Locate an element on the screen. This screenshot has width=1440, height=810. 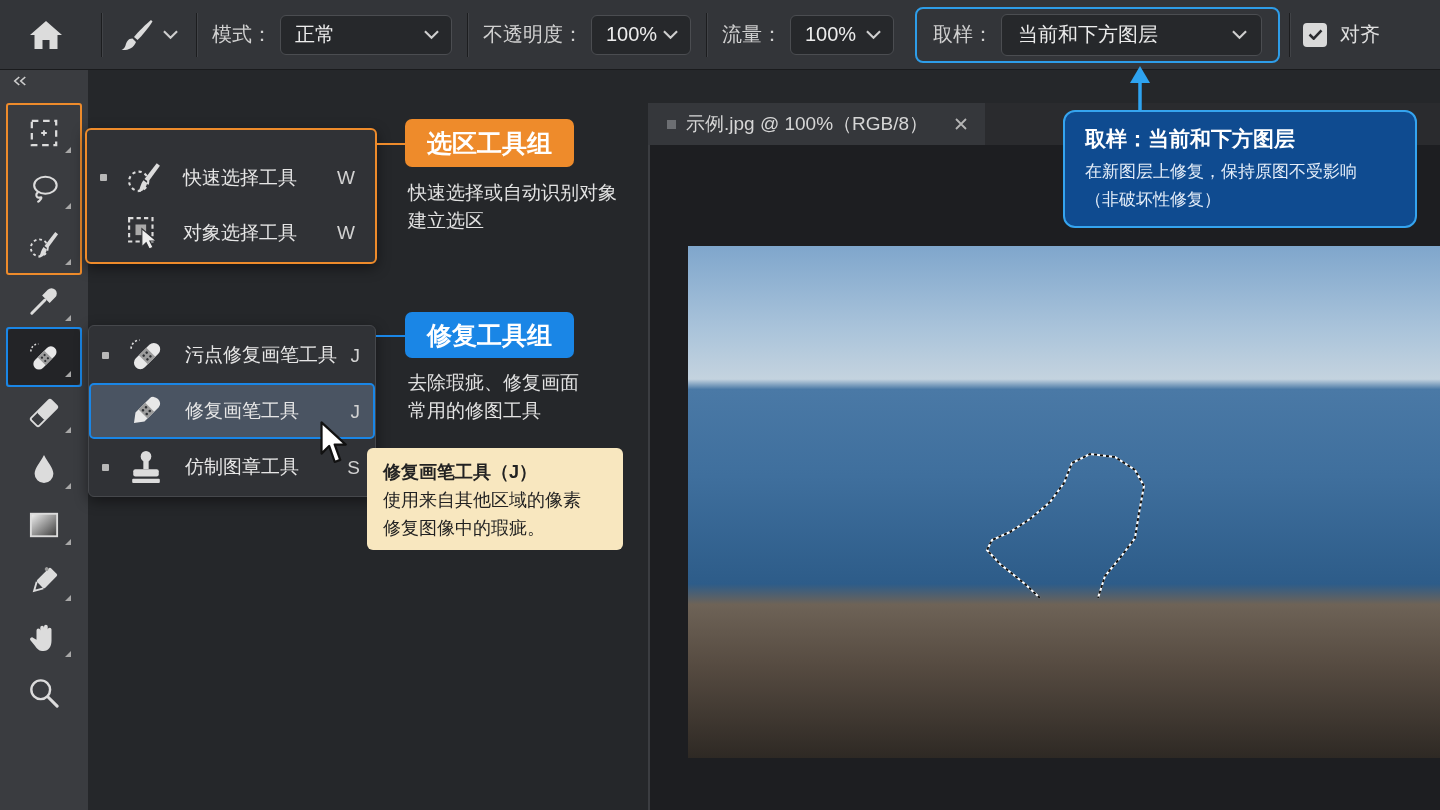
flyout-menu-item: 污点修复画笔工具 J is located at coordinates (232, 355).